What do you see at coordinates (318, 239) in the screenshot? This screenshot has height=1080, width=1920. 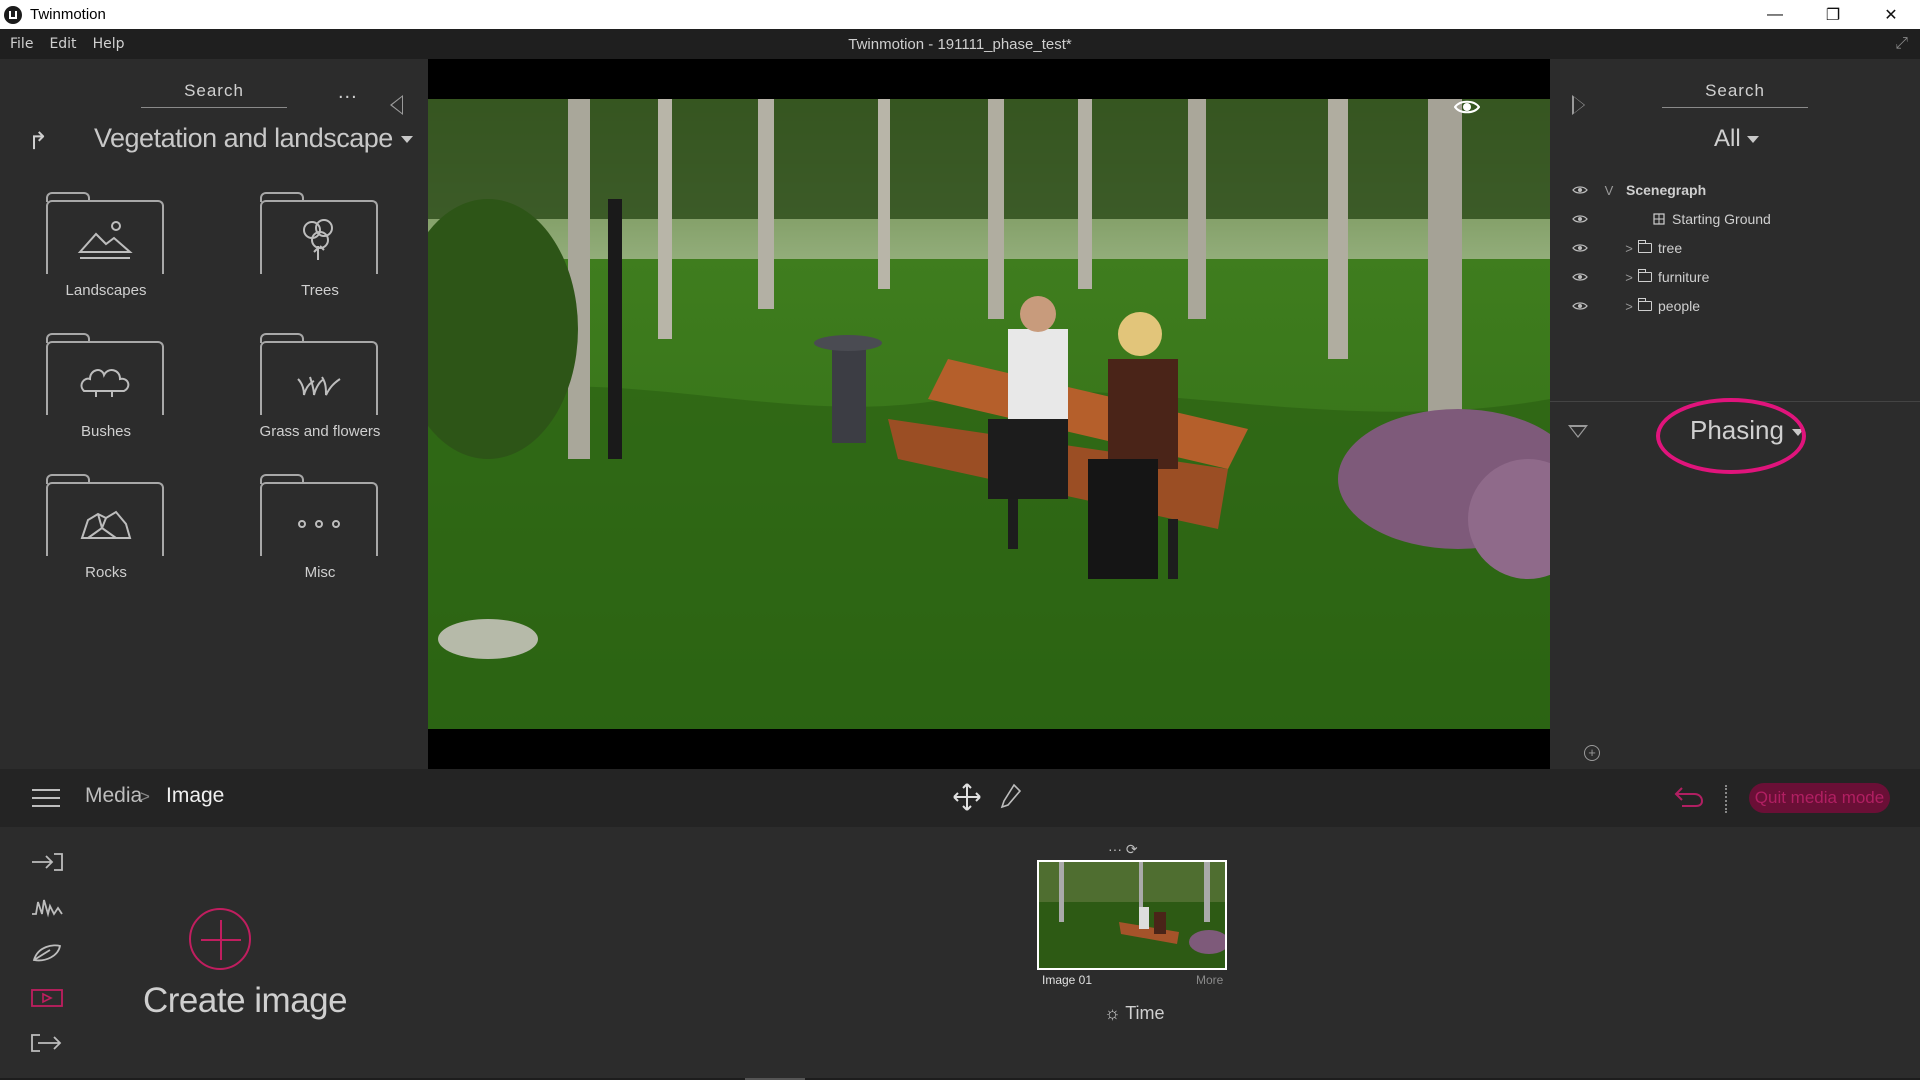 I see `tree-icon` at bounding box center [318, 239].